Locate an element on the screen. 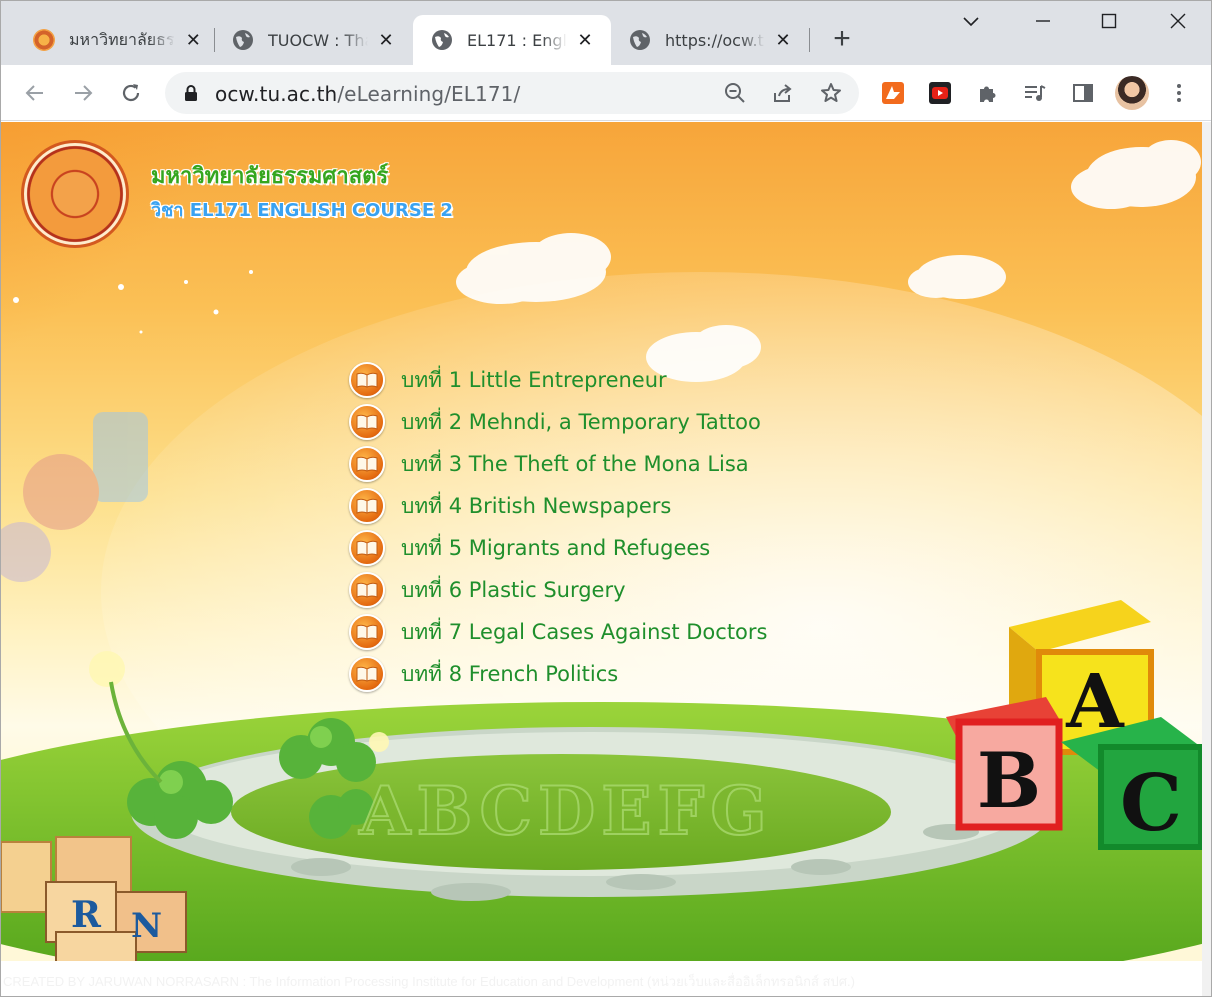 This screenshot has width=1212, height=997. list-item: บทที่ 2 Mehndi, a Temporary Tattoo is located at coordinates (558, 422).